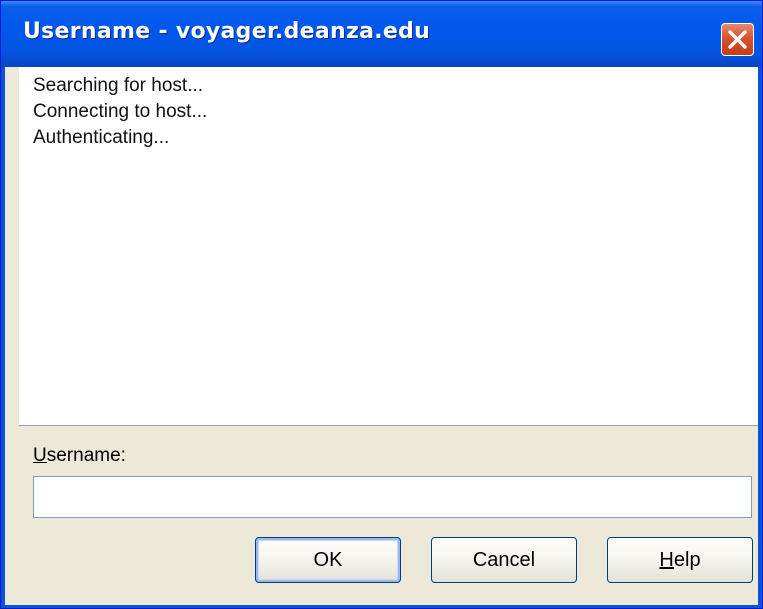 The width and height of the screenshot is (763, 609). Describe the element at coordinates (227, 31) in the screenshot. I see `window-title: Username - voyager.deanza.edu` at that location.